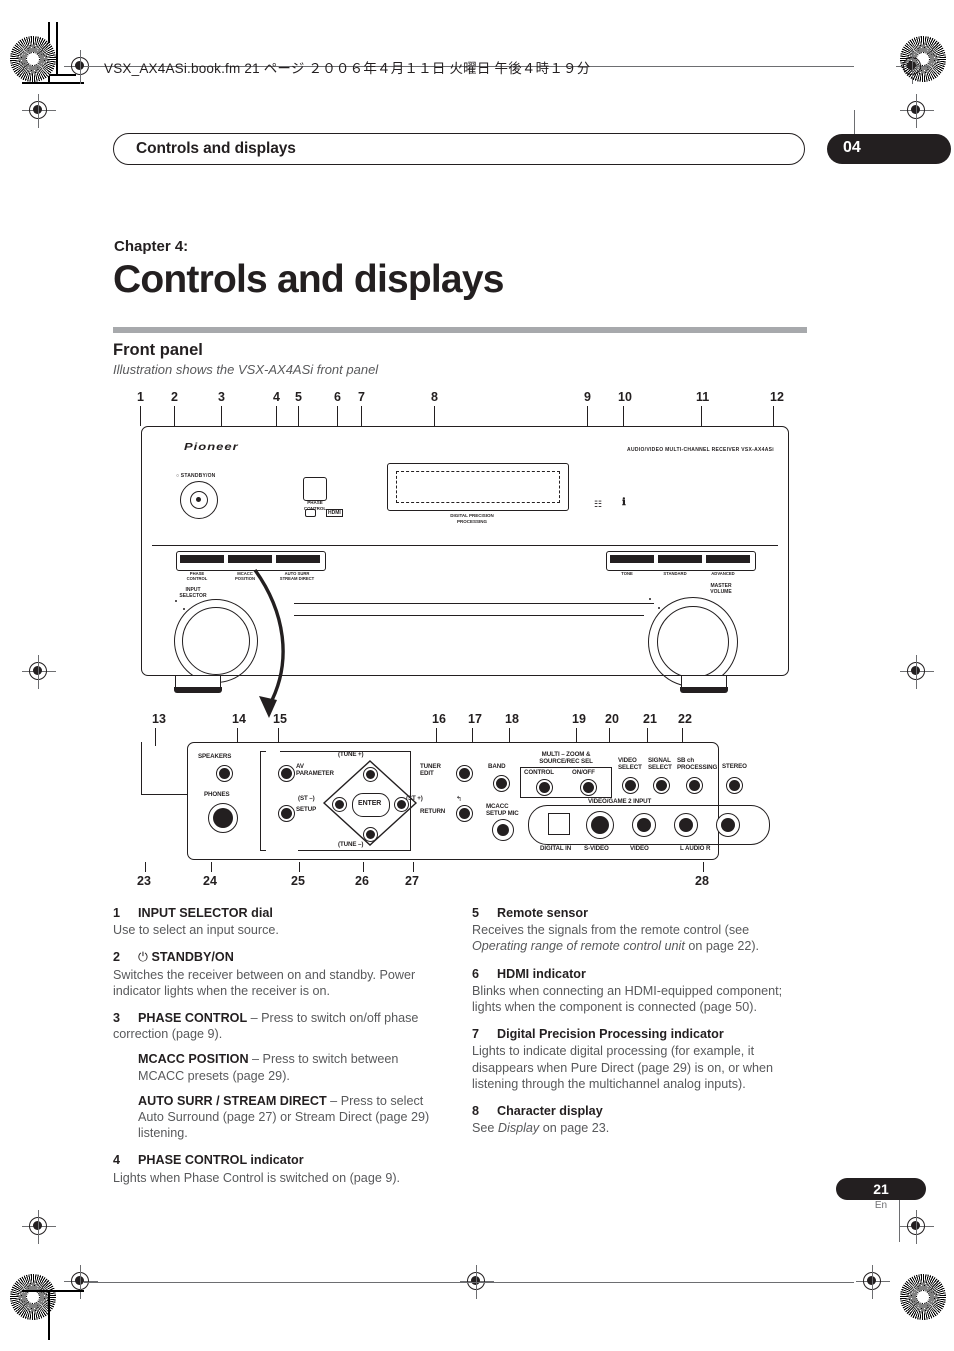 Image resolution: width=954 pixels, height=1351 pixels. Describe the element at coordinates (588, 787) in the screenshot. I see `on-off-button` at that location.